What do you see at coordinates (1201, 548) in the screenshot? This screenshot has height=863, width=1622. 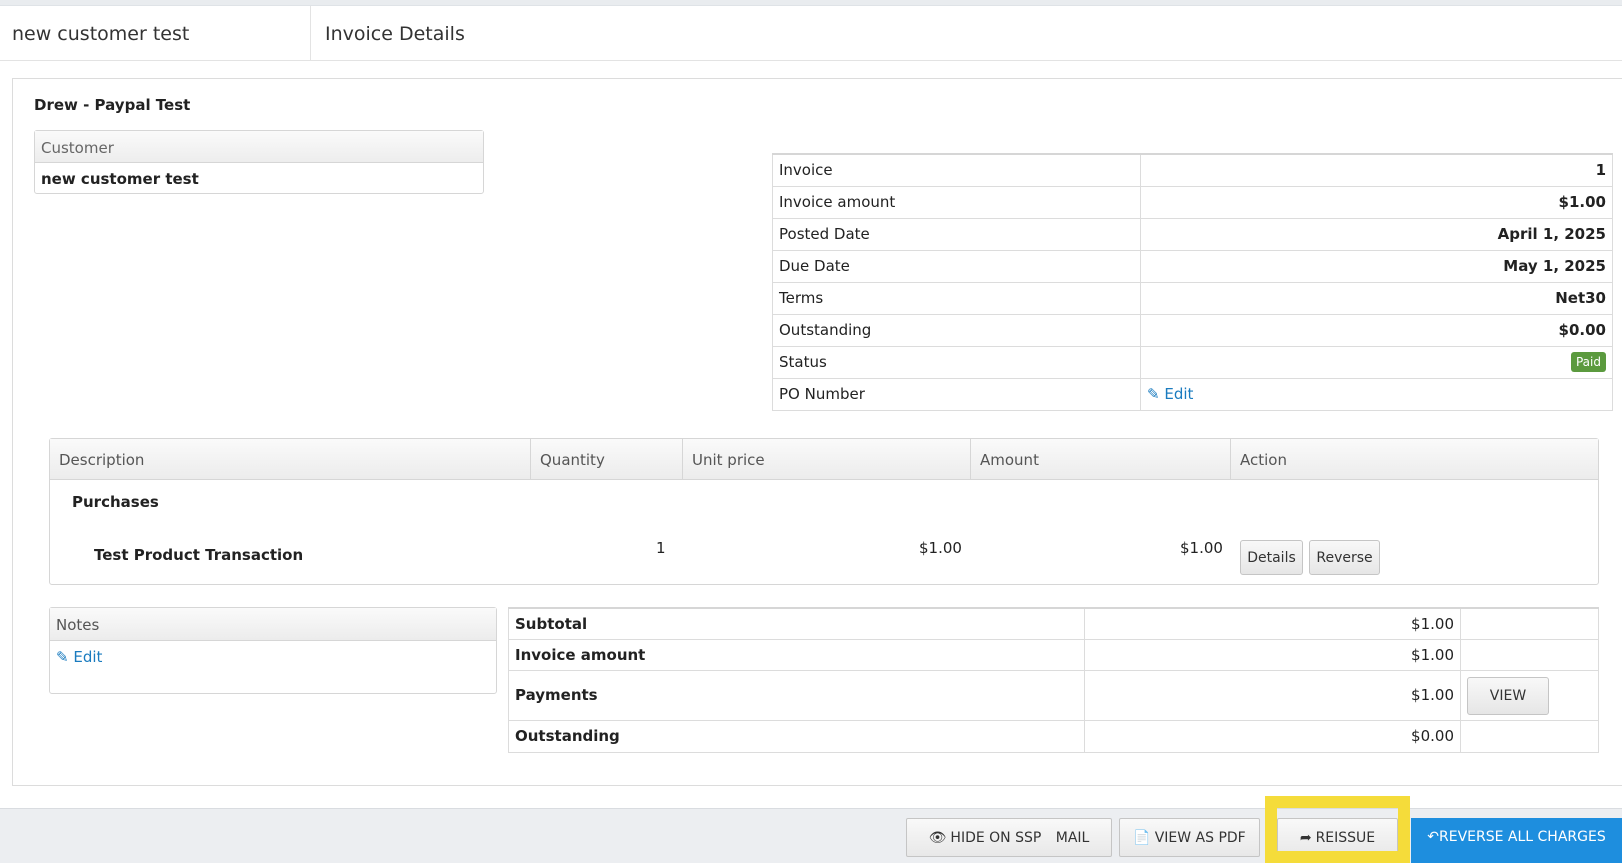 I see `product-amount: $1.00` at bounding box center [1201, 548].